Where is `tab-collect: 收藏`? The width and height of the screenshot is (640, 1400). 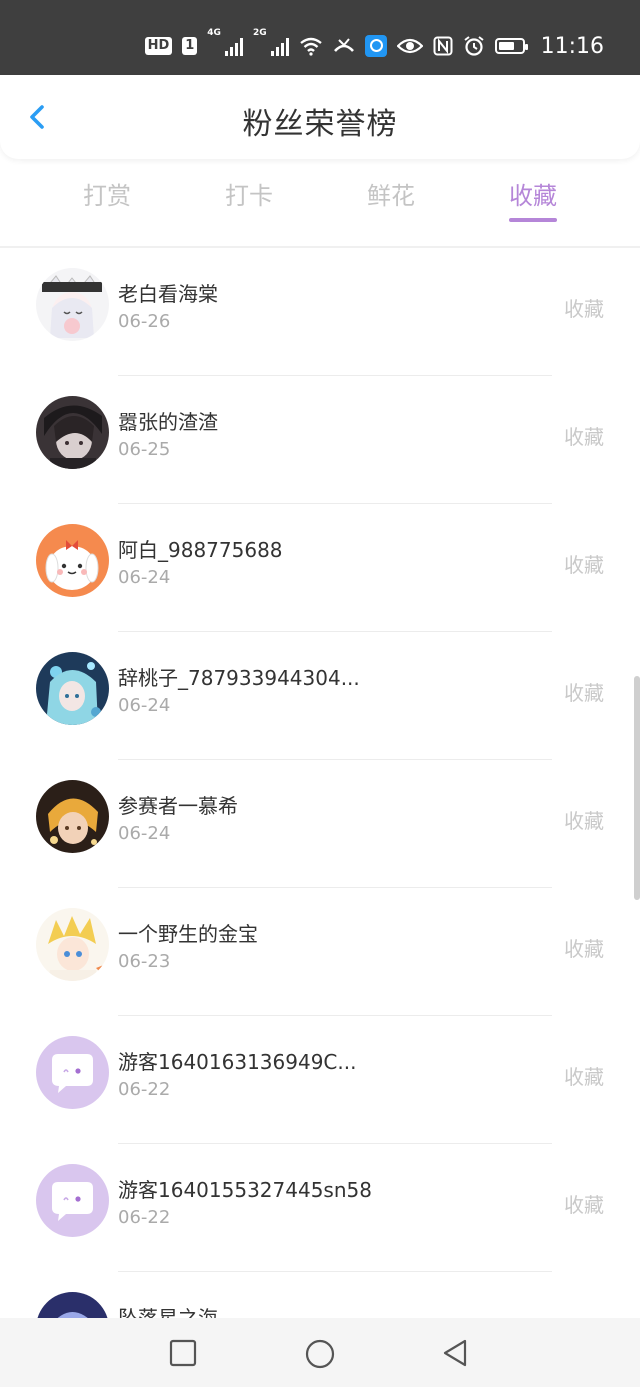 tab-collect: 收藏 is located at coordinates (533, 193).